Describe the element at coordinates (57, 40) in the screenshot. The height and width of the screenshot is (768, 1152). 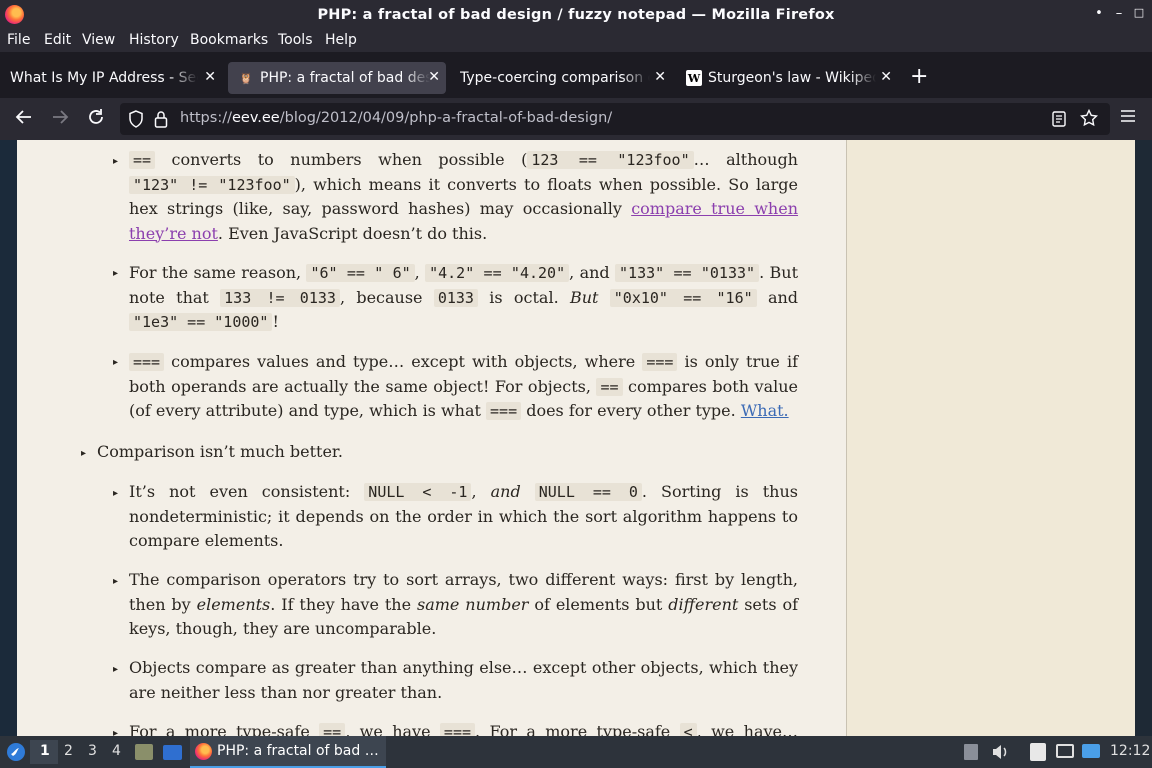
I see `menu-edit: Edit` at that location.